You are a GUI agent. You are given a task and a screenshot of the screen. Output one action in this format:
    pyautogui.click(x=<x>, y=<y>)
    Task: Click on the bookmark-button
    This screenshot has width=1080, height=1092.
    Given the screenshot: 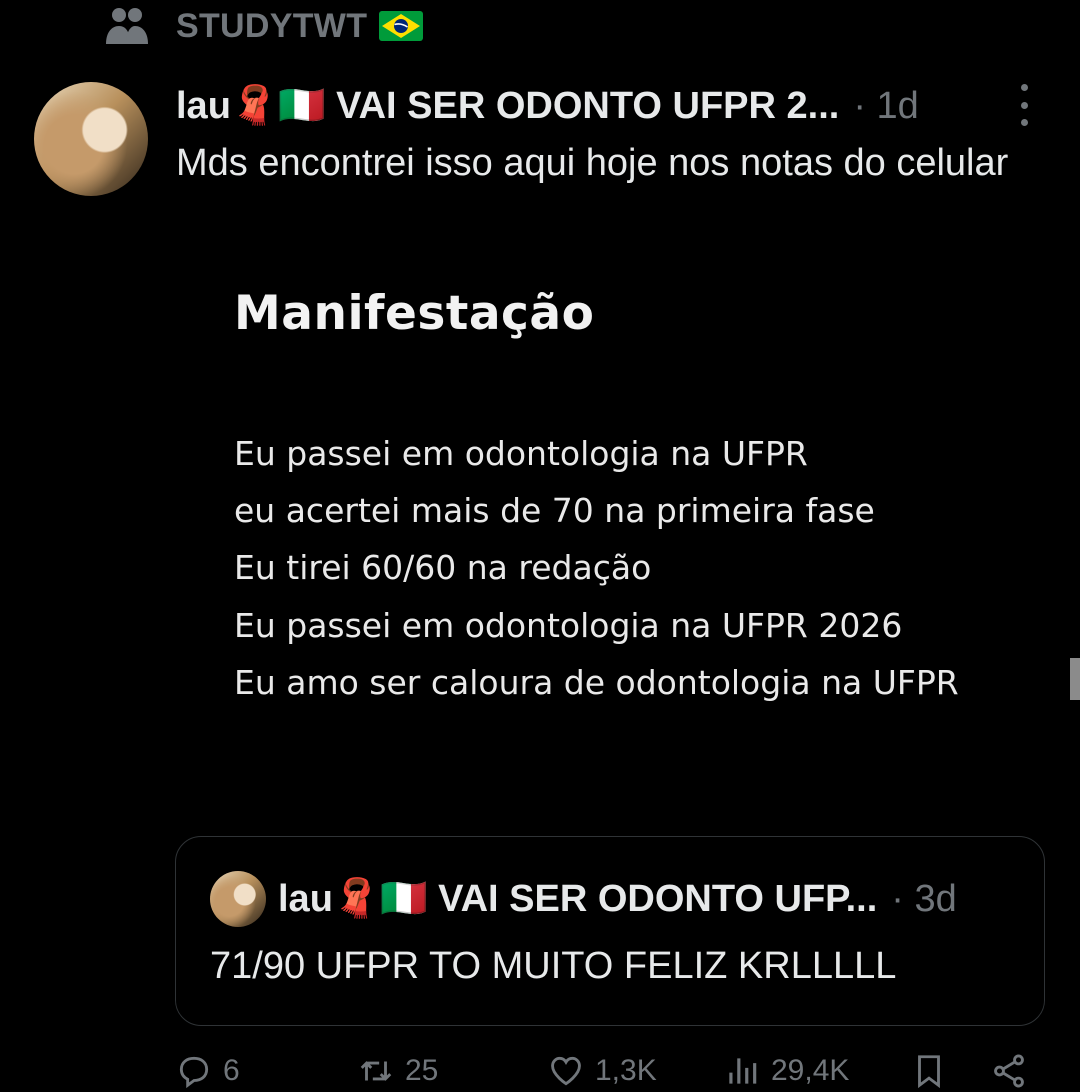 What is the action you would take?
    pyautogui.click(x=929, y=1071)
    